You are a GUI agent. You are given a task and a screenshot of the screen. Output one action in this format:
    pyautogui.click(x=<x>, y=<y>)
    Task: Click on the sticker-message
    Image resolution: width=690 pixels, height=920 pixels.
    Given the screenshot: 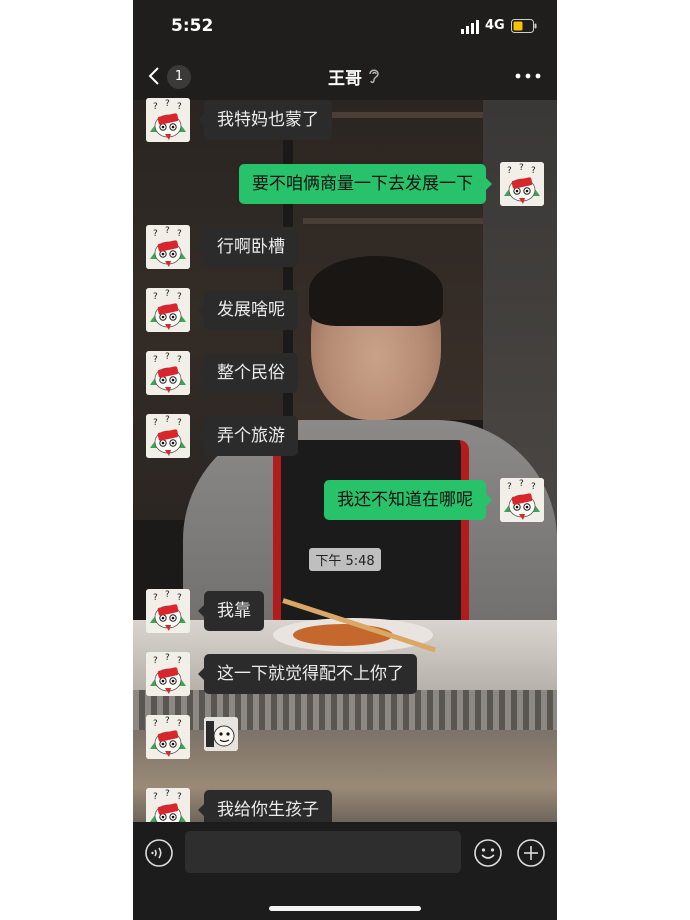 What is the action you would take?
    pyautogui.click(x=221, y=734)
    